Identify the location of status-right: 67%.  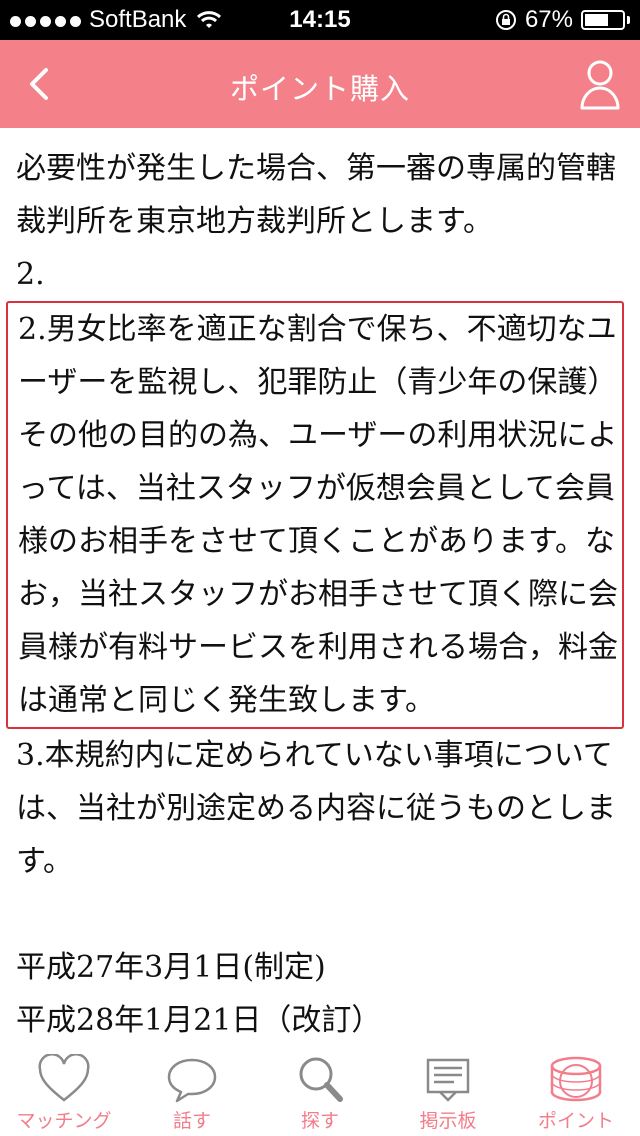
(562, 20).